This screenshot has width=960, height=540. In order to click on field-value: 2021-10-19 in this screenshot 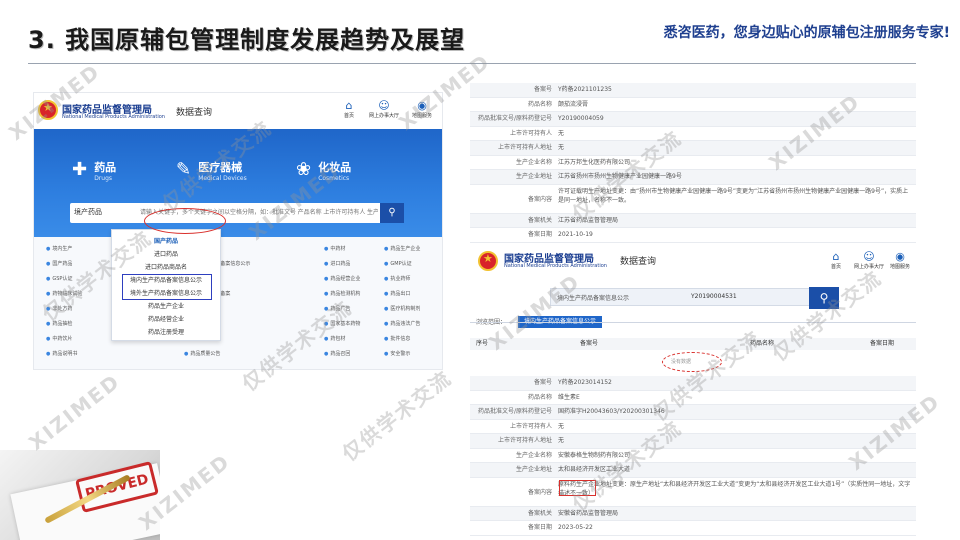, I will do `click(575, 234)`.